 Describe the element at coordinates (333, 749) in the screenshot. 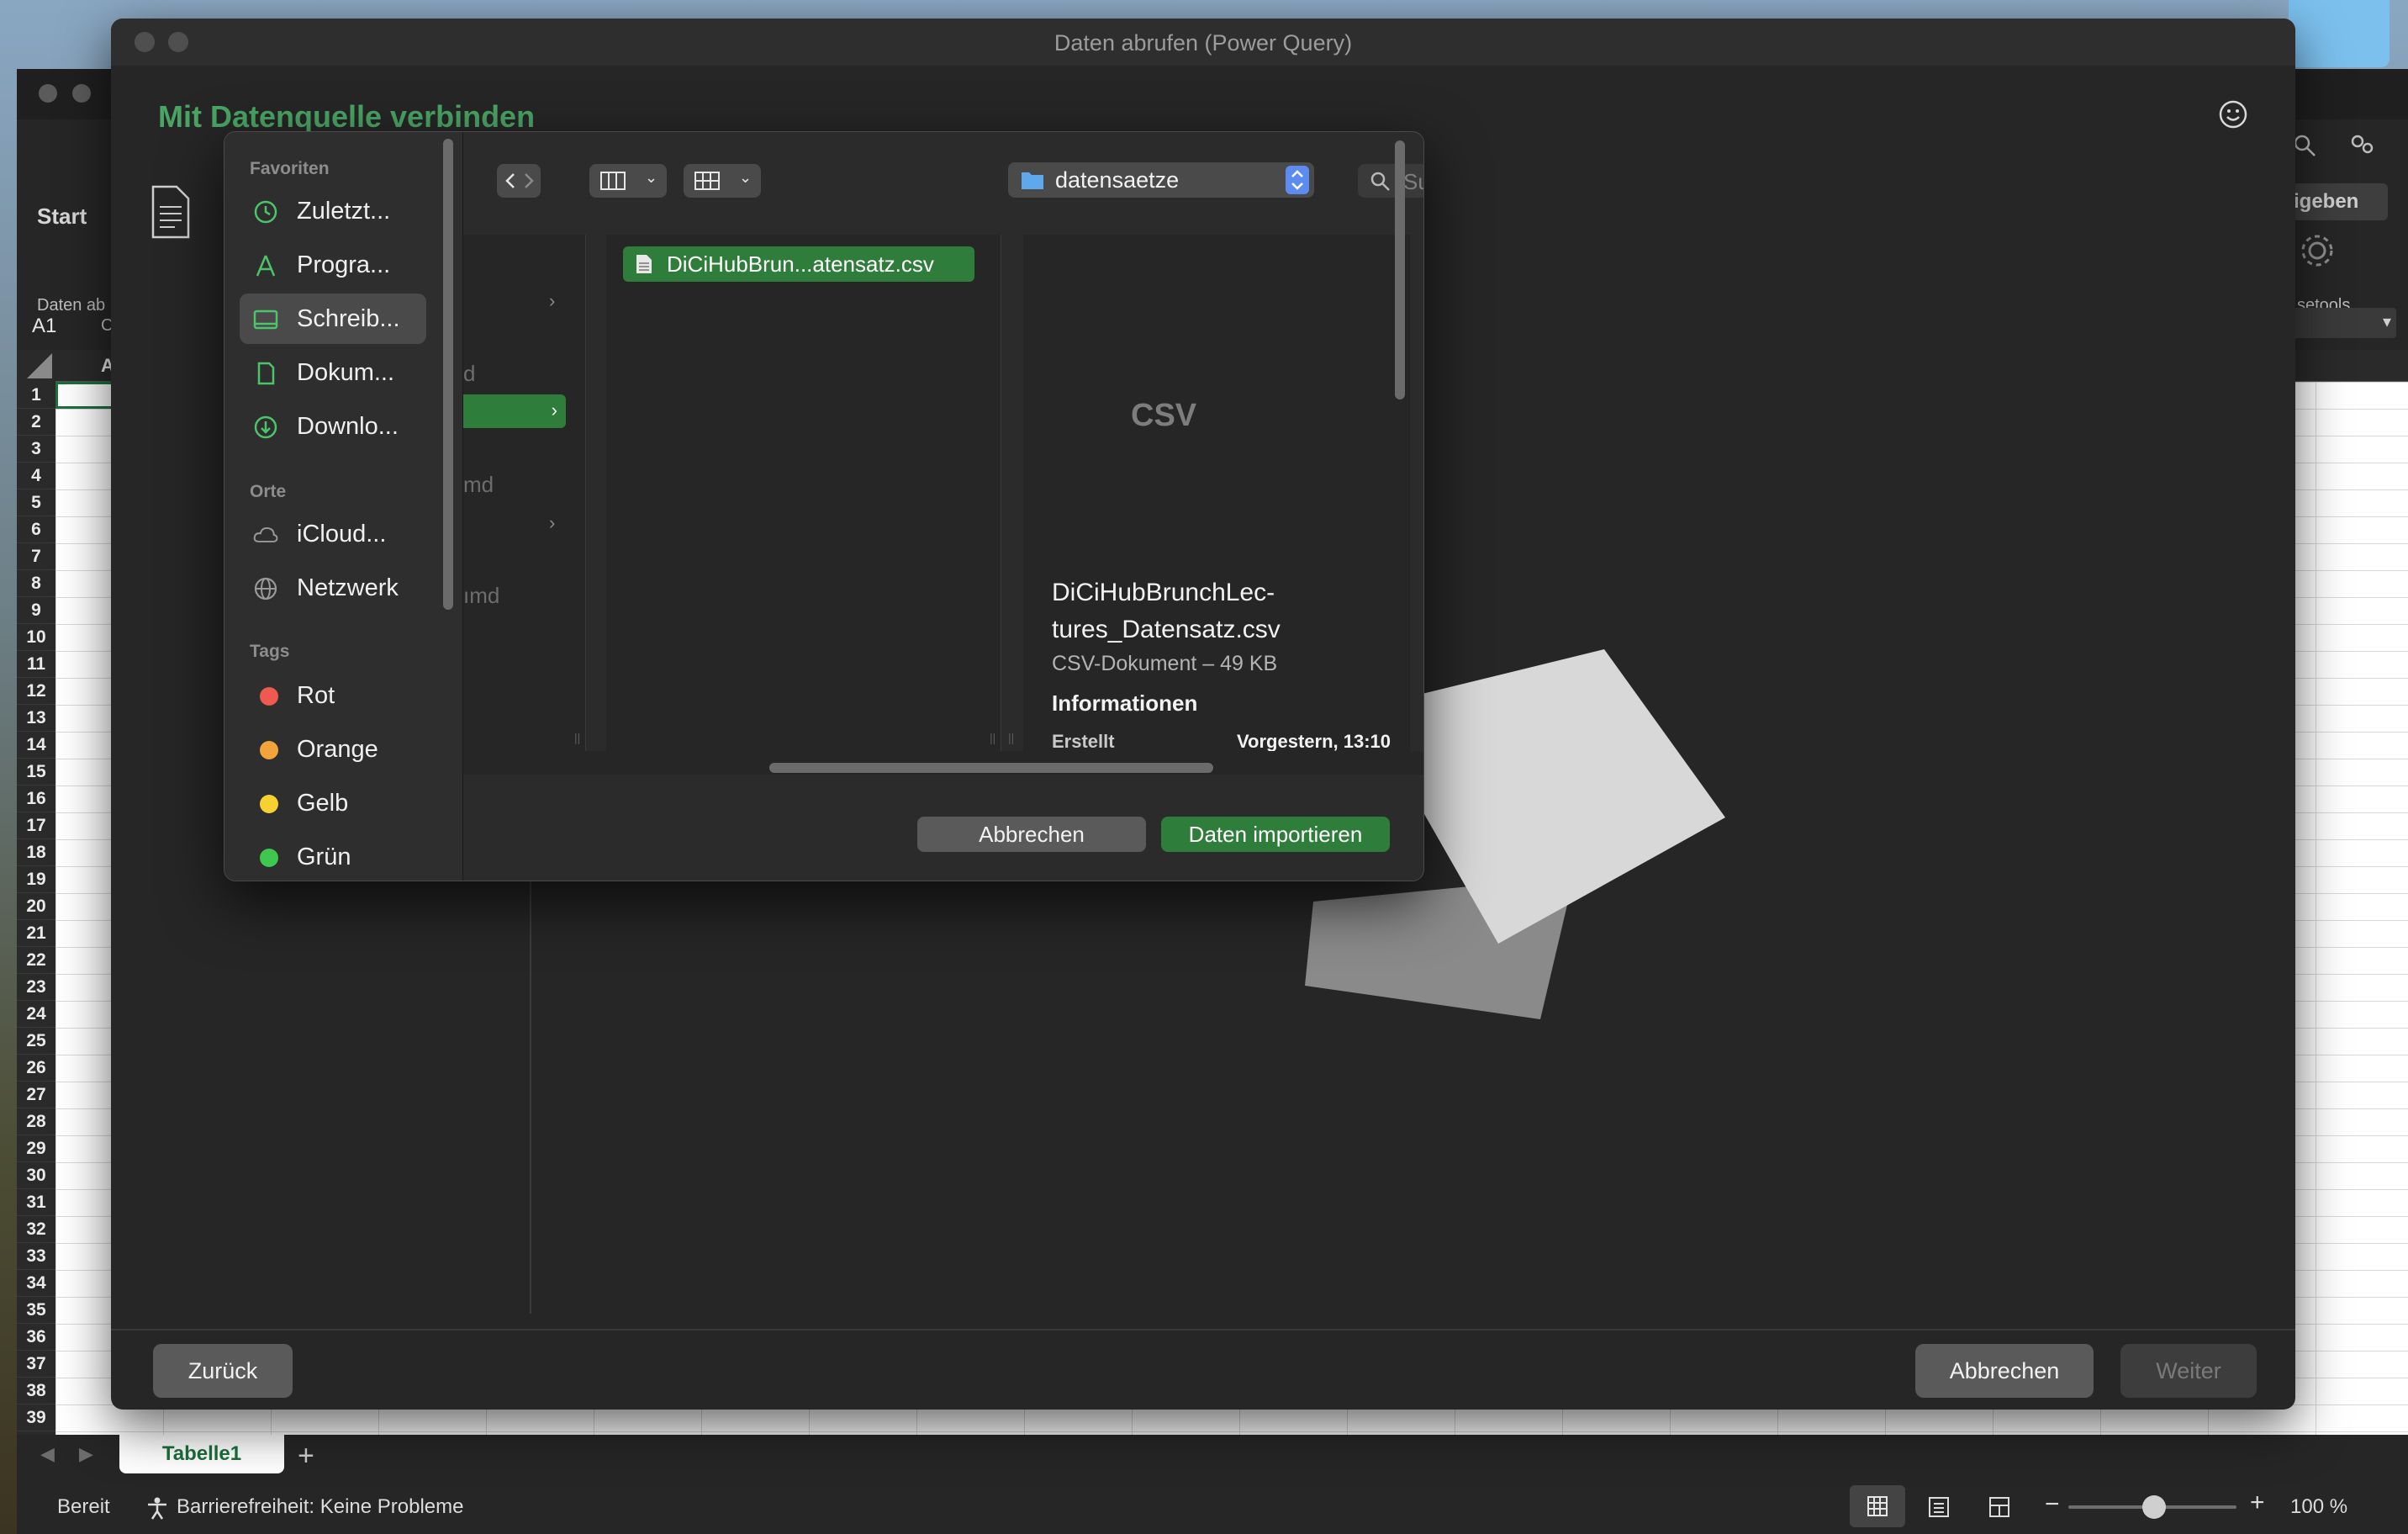

I see `sidebar-tag-orange: Orange` at that location.